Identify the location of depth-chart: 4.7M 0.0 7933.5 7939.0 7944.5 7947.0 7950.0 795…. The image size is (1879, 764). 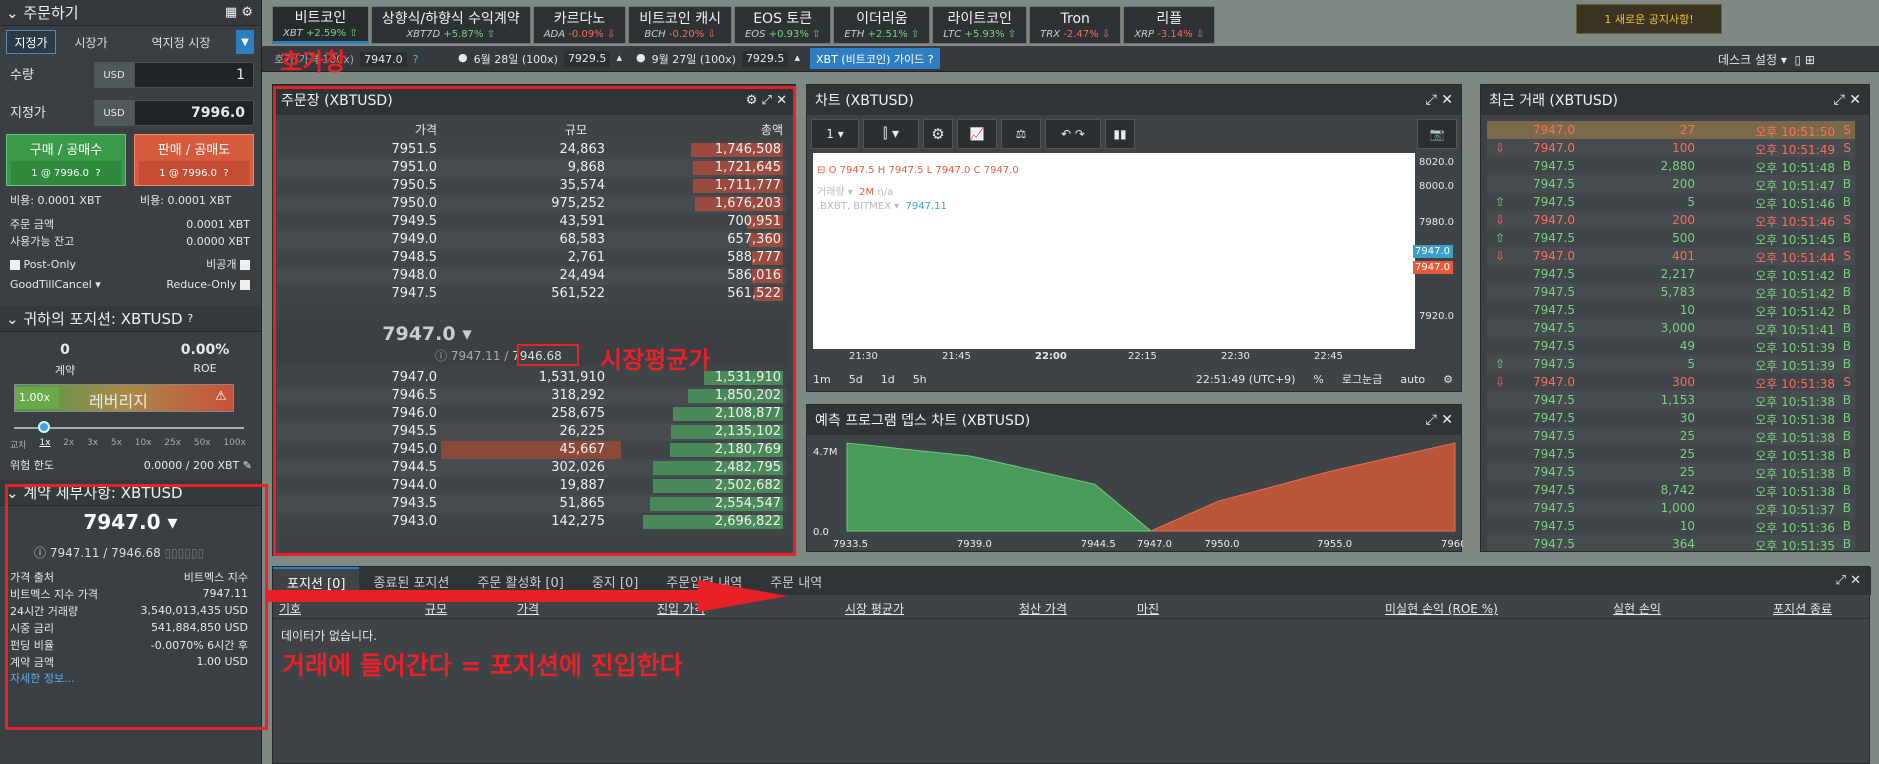
(1135, 494).